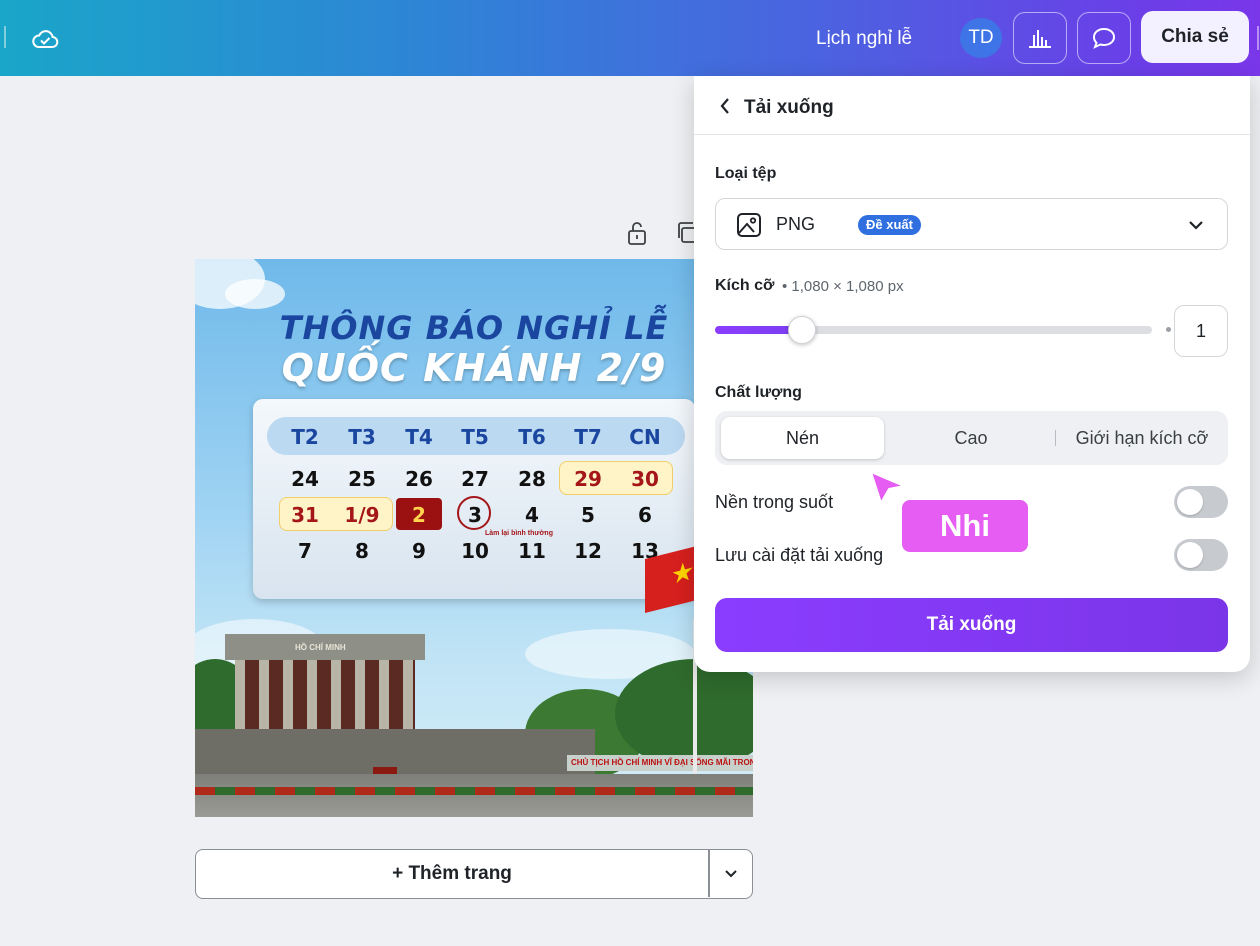 The width and height of the screenshot is (1260, 946). I want to click on size-multiplier-input: 1, so click(1201, 331).